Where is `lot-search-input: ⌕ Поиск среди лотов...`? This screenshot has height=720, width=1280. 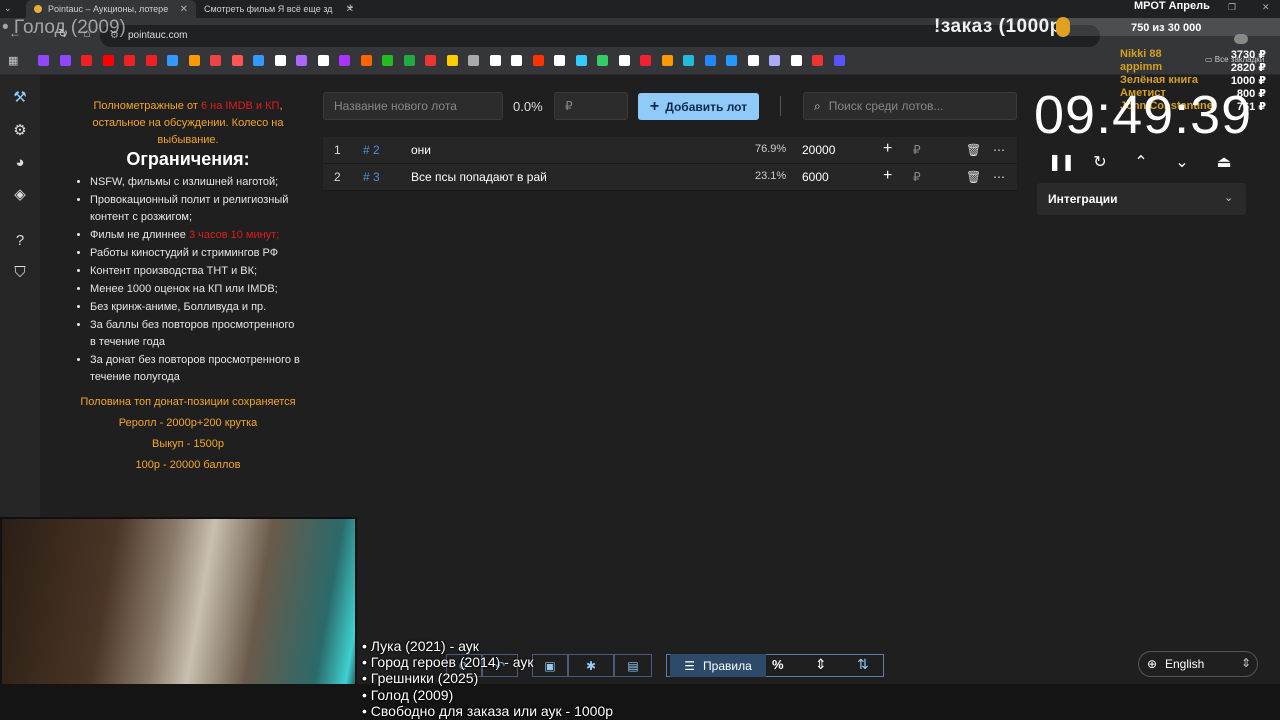
lot-search-input: ⌕ Поиск среди лотов... is located at coordinates (910, 106).